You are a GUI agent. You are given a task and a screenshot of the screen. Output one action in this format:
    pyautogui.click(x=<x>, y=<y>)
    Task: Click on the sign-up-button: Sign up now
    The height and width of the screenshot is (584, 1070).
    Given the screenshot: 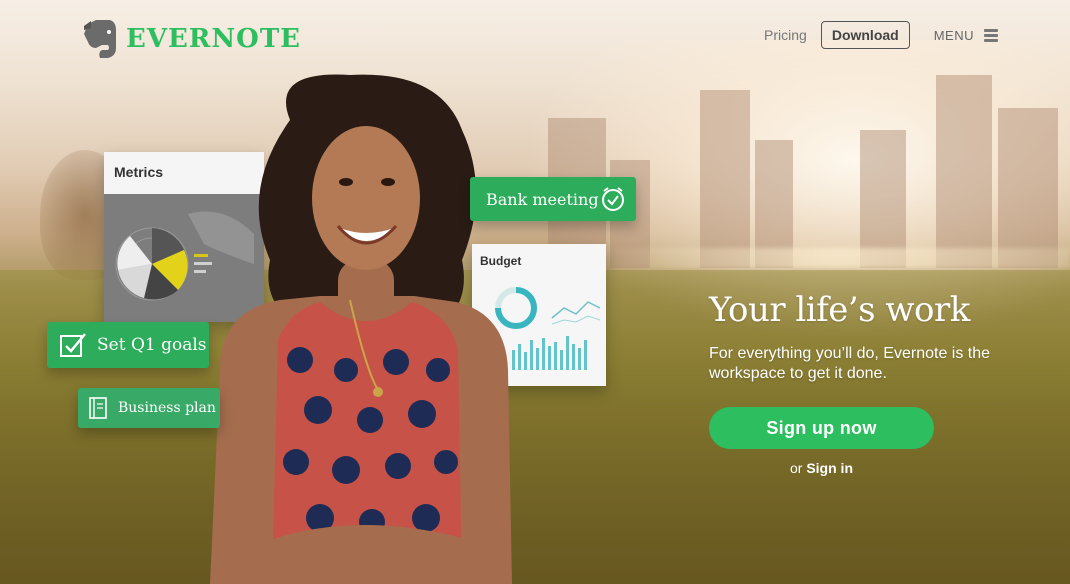 What is the action you would take?
    pyautogui.click(x=821, y=428)
    